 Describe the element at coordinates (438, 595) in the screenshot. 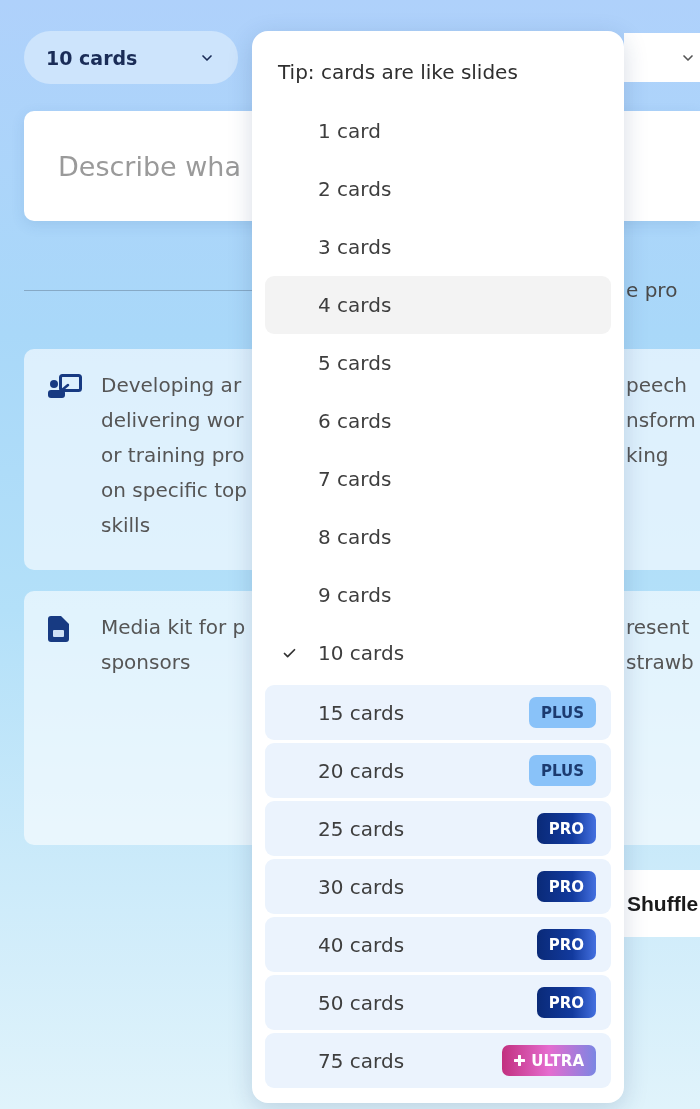

I see `card-count-option: 9 cards` at that location.